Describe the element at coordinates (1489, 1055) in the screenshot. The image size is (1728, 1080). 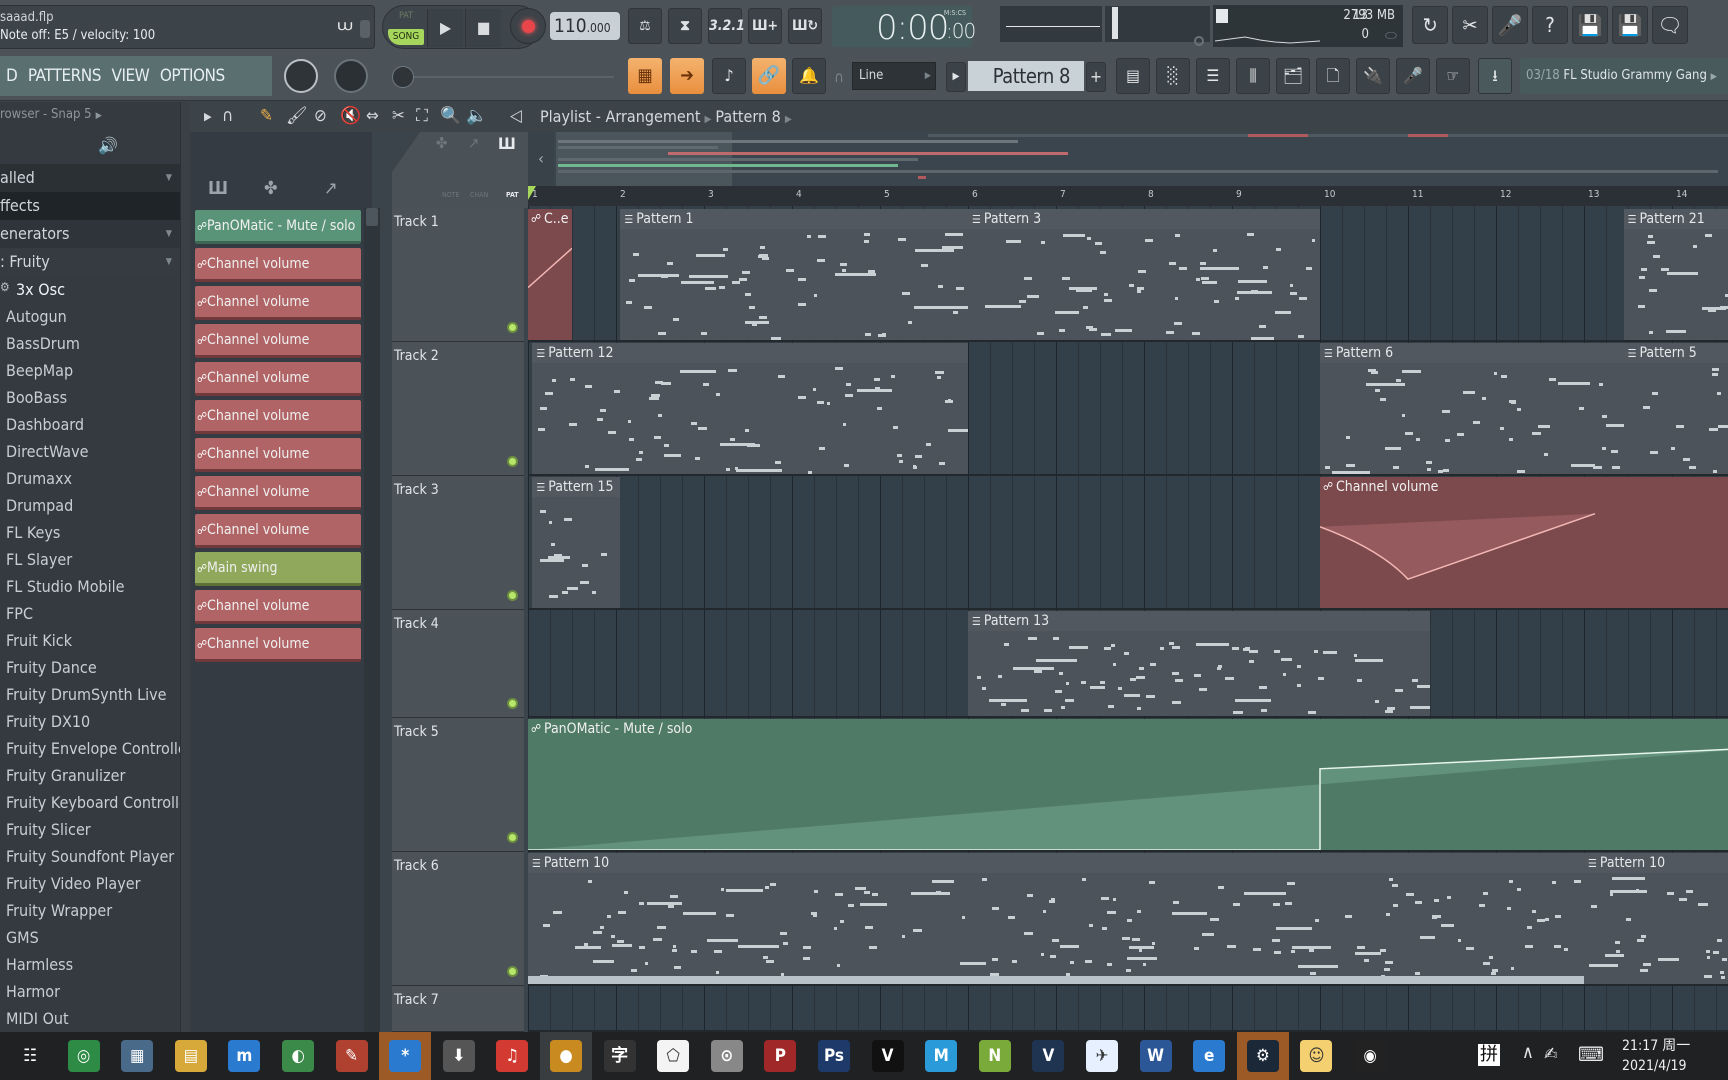
I see `ime-indicator: 拼` at that location.